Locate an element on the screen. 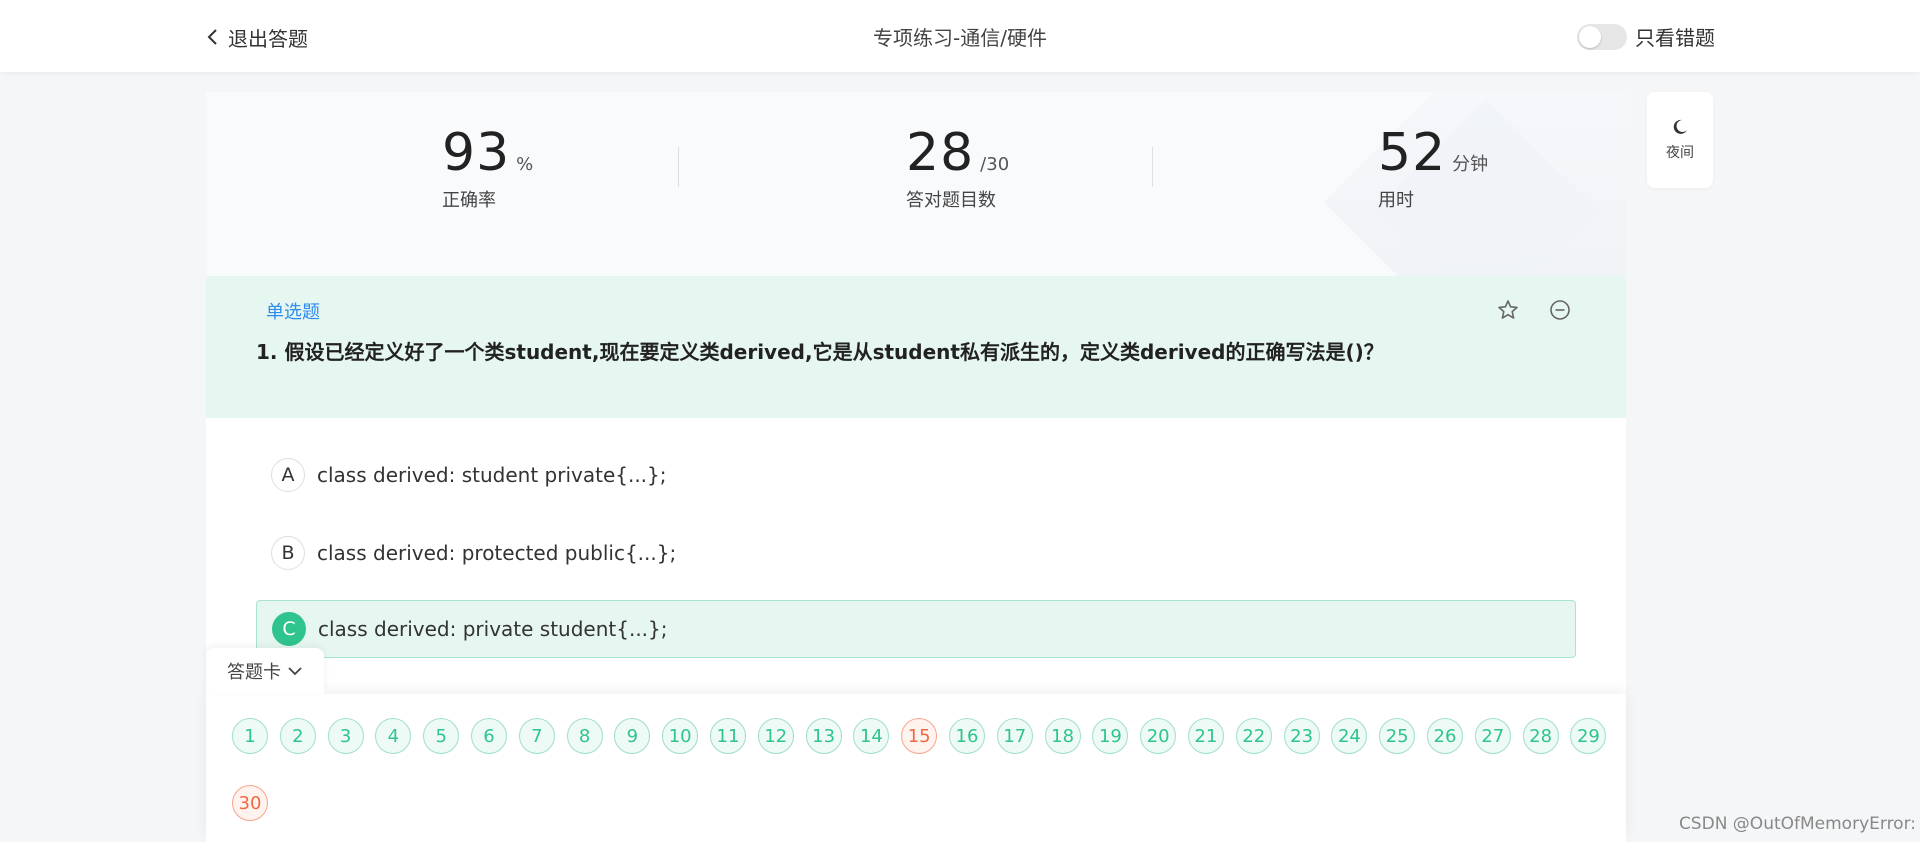 The height and width of the screenshot is (842, 1920). wrong-only-label: 只看错题 is located at coordinates (1675, 38).